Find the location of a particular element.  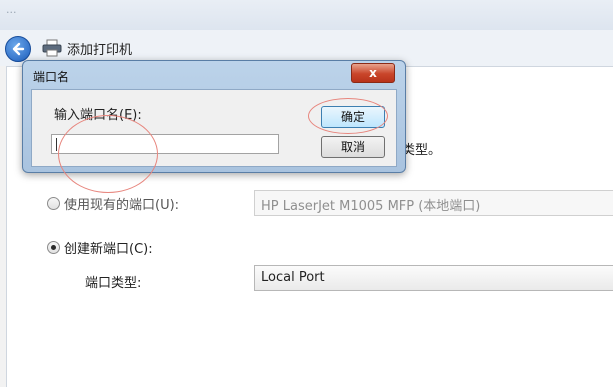

titlebar-text: ··· is located at coordinates (11, 12).